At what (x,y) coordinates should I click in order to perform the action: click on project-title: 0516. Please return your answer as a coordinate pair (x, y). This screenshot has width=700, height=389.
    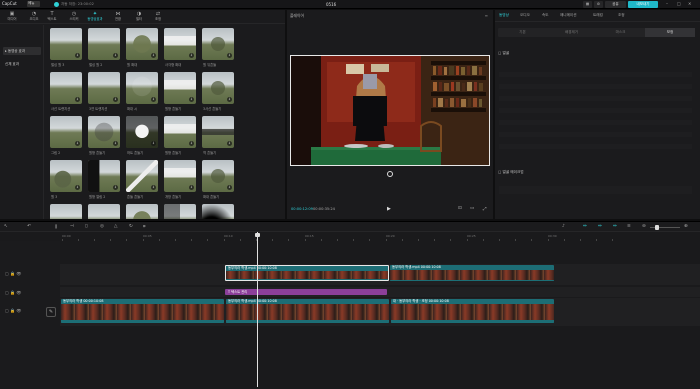
    Looking at the image, I should click on (331, 4).